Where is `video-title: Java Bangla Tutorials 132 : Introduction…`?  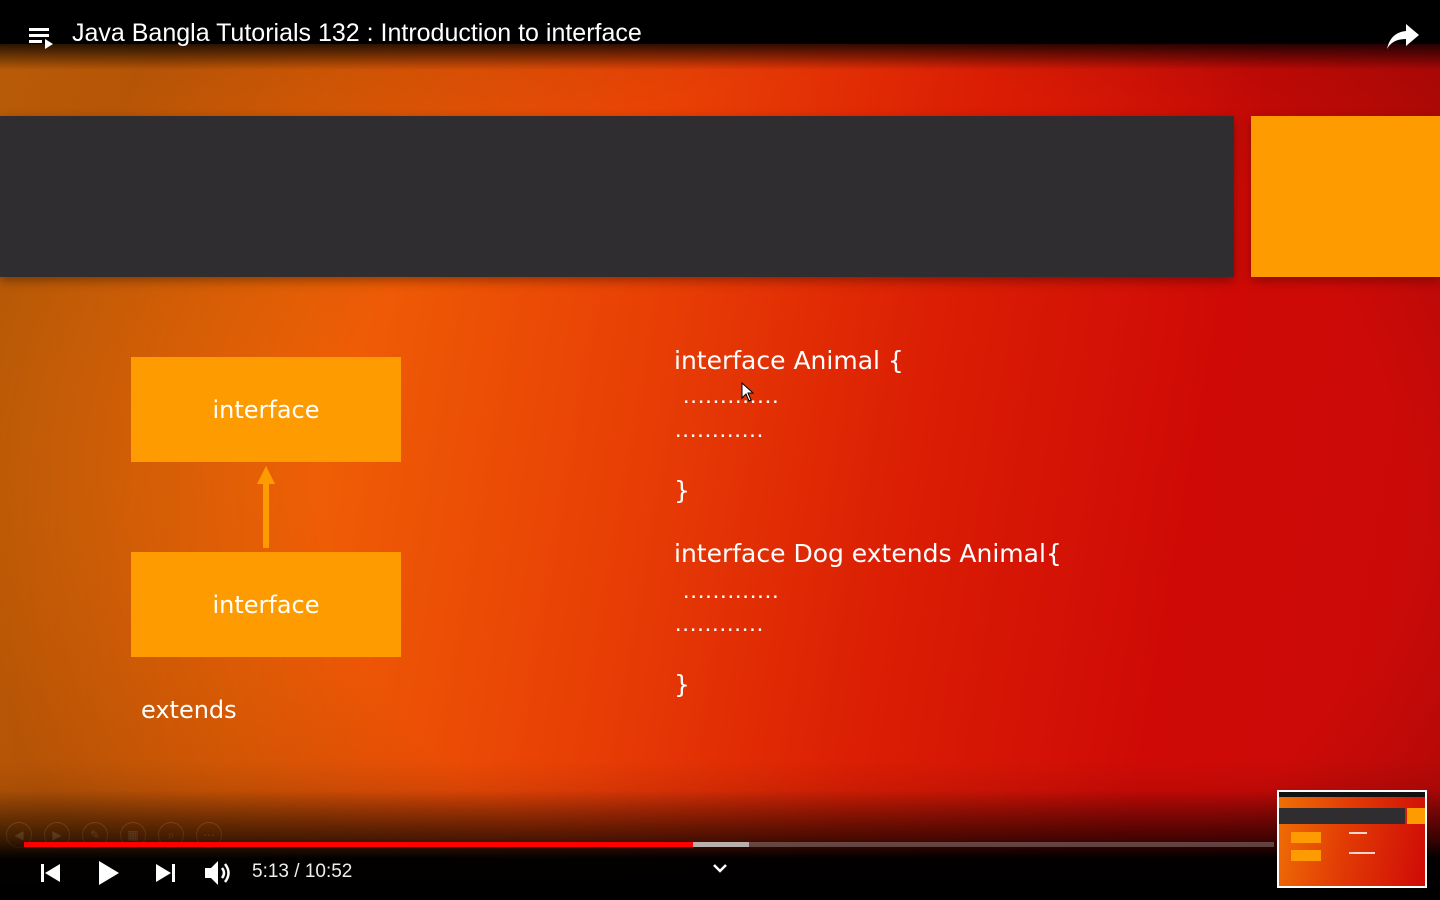
video-title: Java Bangla Tutorials 132 : Introduction… is located at coordinates (357, 33).